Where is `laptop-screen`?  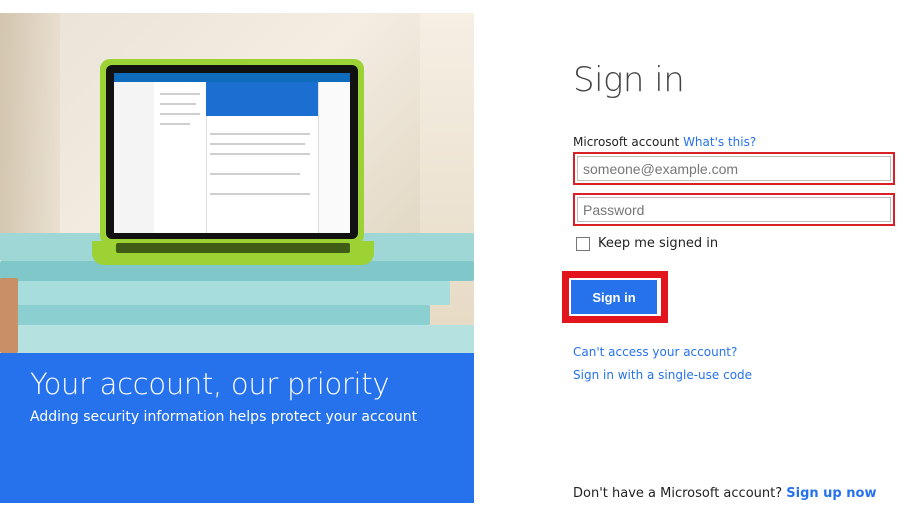 laptop-screen is located at coordinates (232, 153).